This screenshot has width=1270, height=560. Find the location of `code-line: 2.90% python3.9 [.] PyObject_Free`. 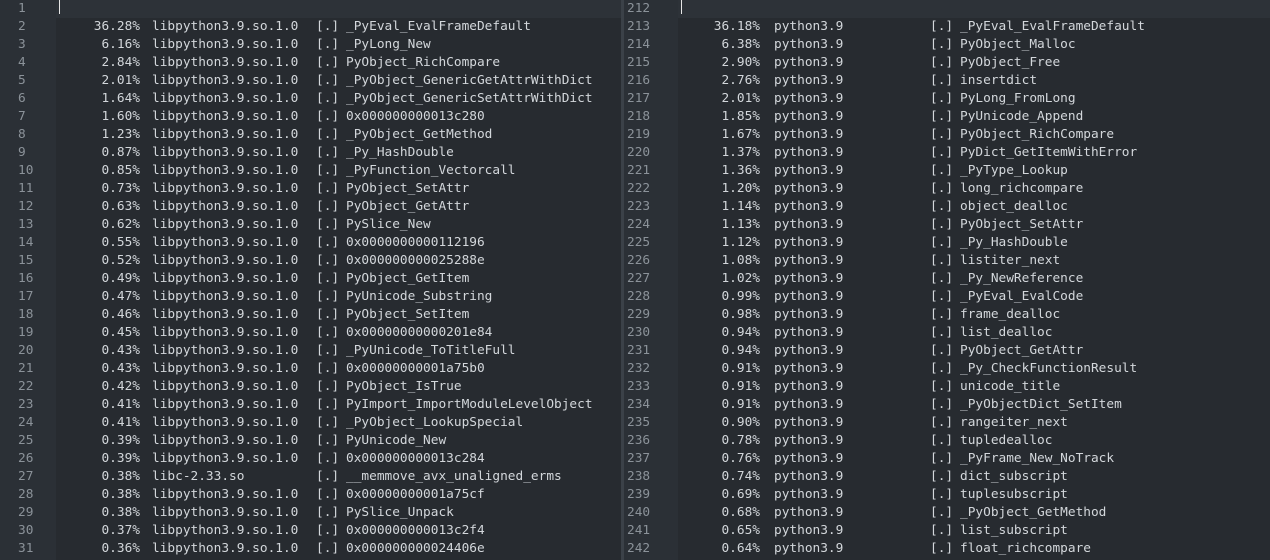

code-line: 2.90% python3.9 [.] PyObject_Free is located at coordinates (974, 63).